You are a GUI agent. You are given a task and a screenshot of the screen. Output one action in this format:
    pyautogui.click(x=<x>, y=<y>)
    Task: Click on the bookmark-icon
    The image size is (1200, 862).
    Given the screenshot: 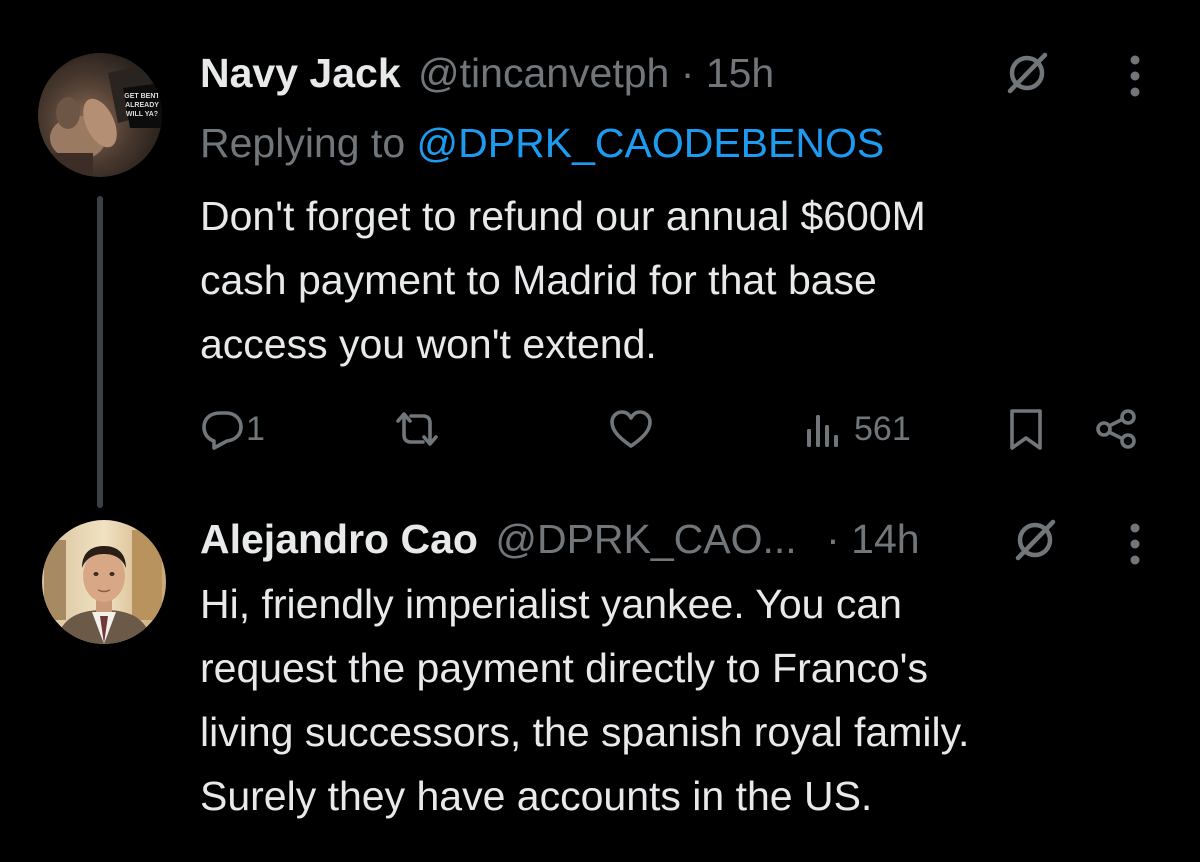 What is the action you would take?
    pyautogui.click(x=1026, y=429)
    